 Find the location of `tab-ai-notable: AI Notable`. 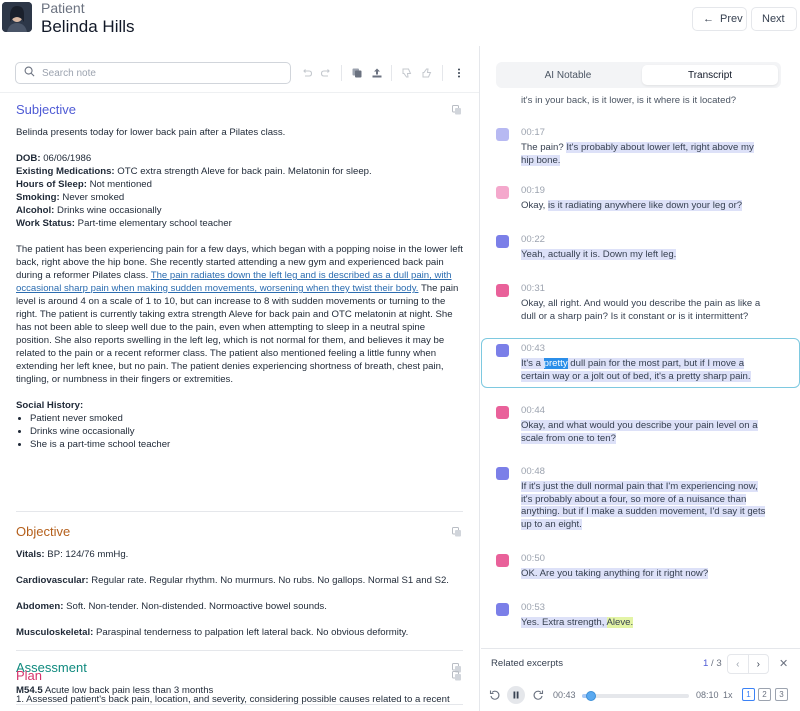

tab-ai-notable: AI Notable is located at coordinates (568, 75).